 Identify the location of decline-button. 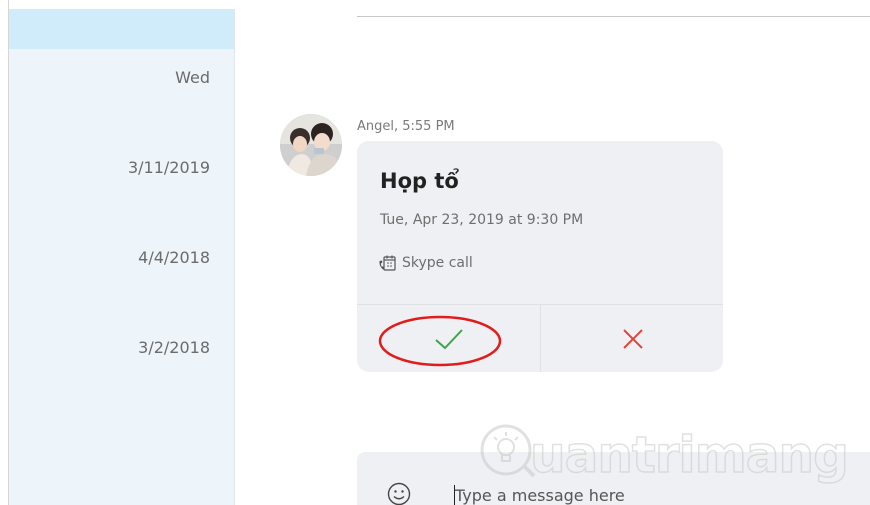
(632, 338).